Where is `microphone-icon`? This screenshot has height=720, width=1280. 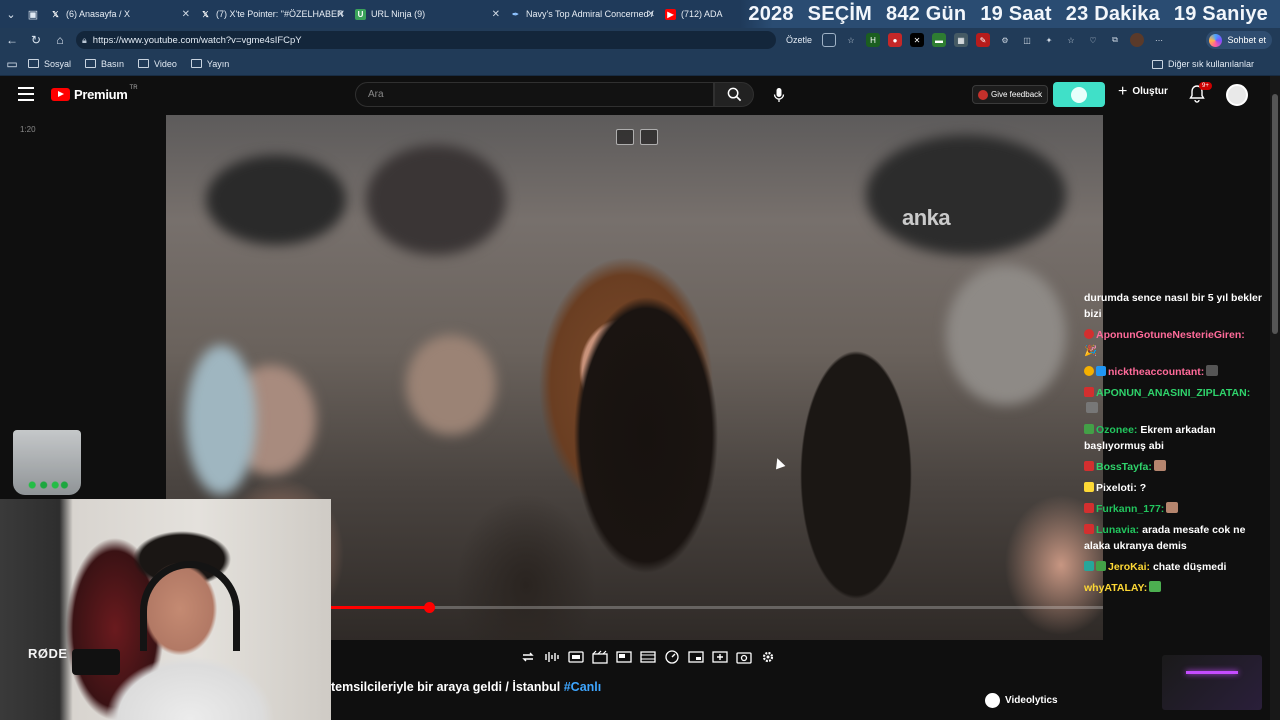 microphone-icon is located at coordinates (778, 94).